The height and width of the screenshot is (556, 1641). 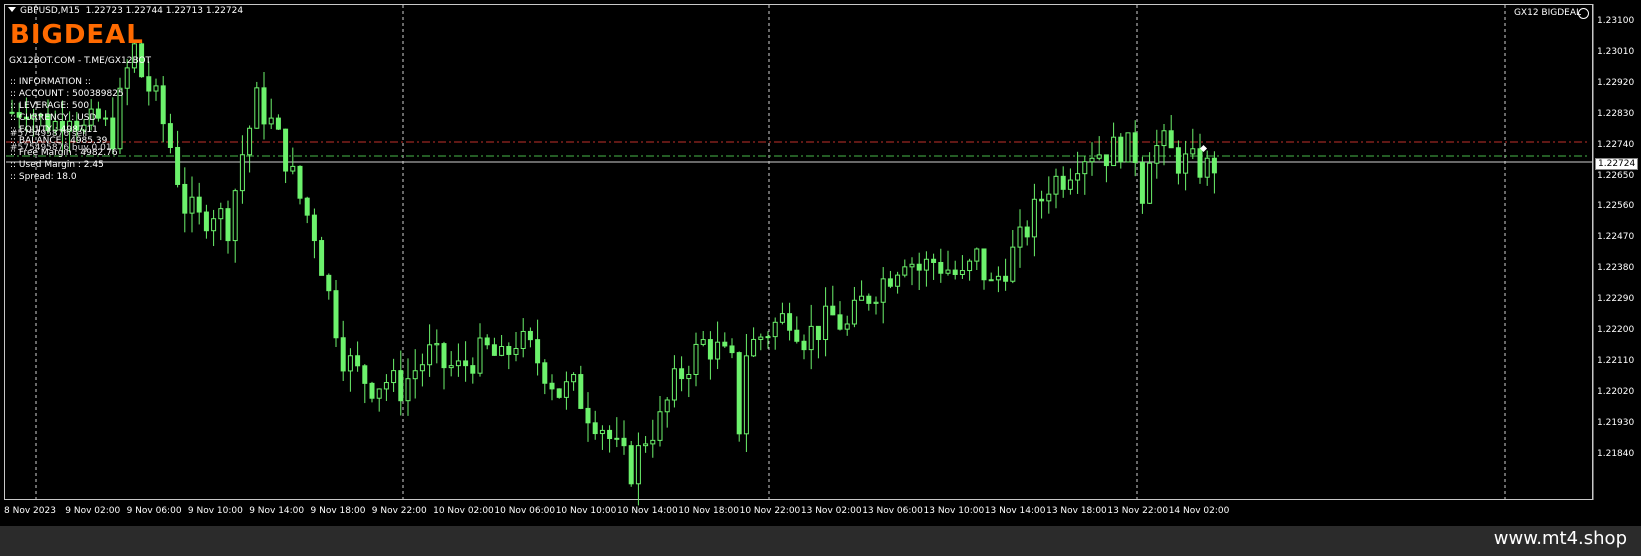 What do you see at coordinates (1616, 453) in the screenshot?
I see `price-tick: 1.21840` at bounding box center [1616, 453].